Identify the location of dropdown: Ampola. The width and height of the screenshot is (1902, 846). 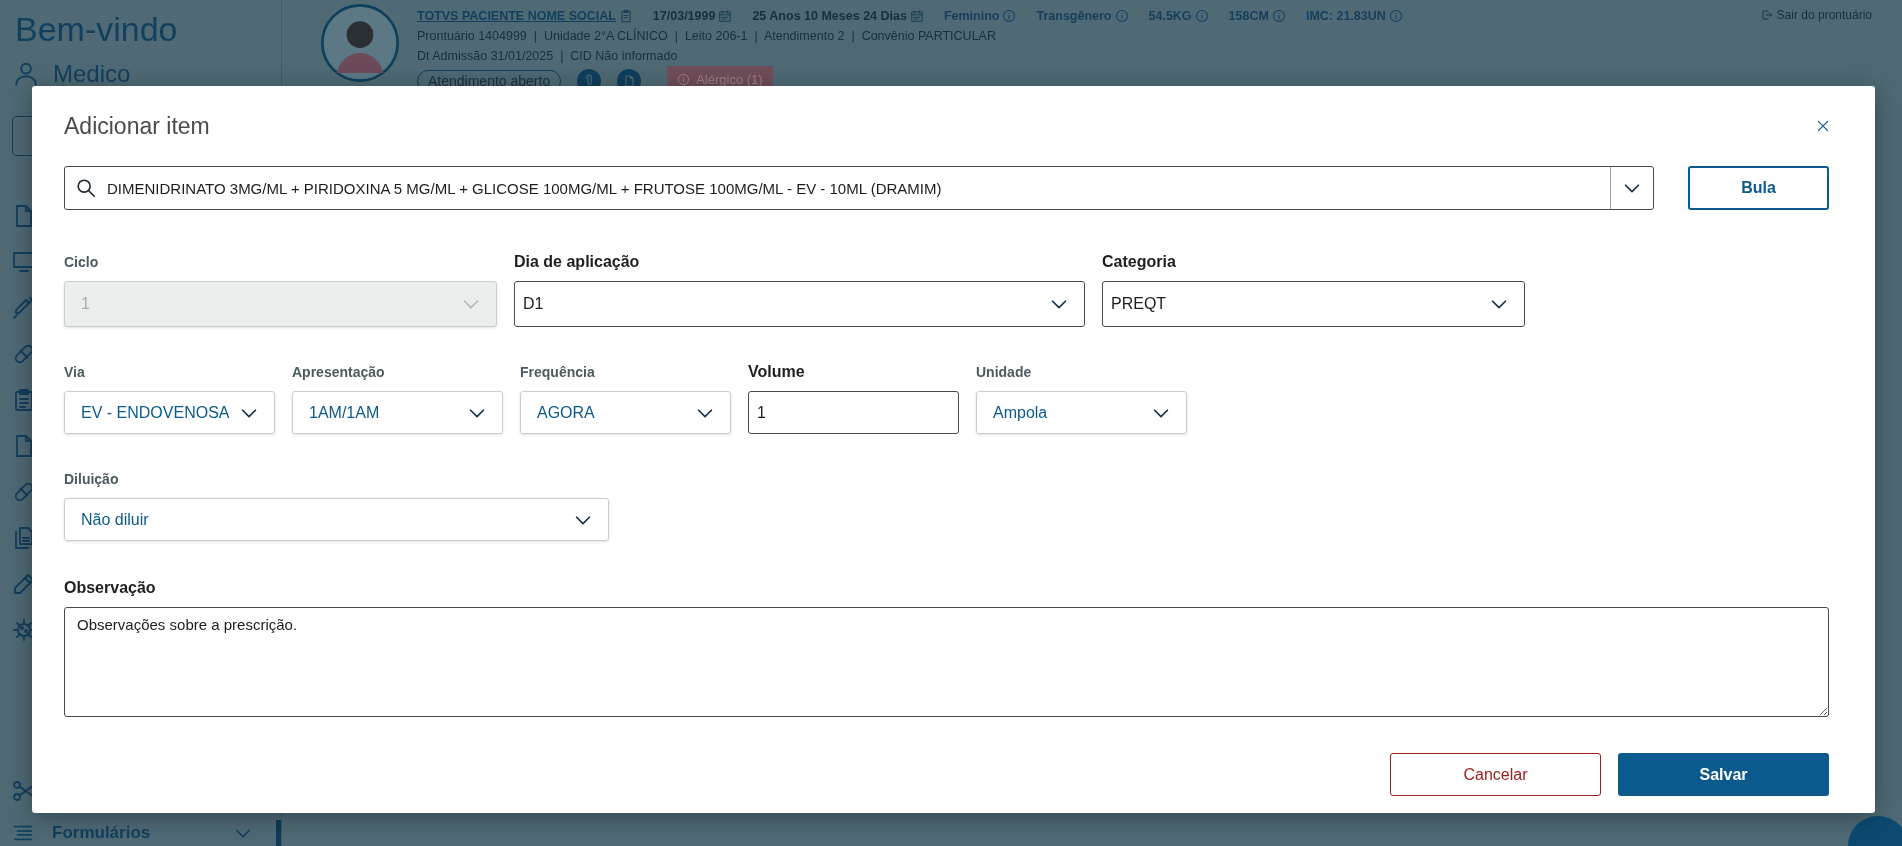
(1081, 412).